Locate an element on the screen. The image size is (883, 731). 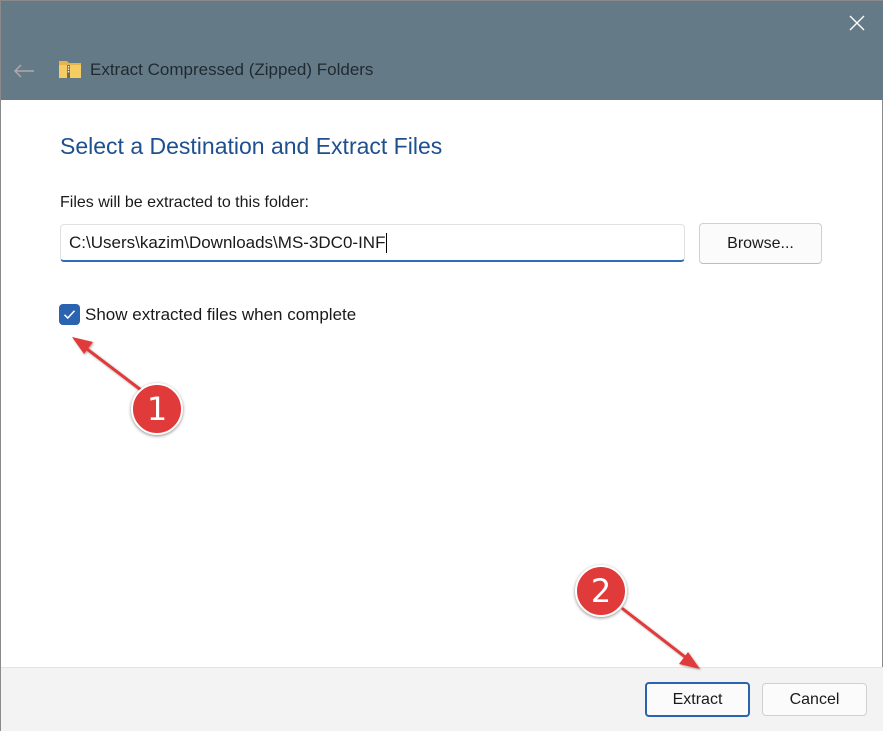
close-icon is located at coordinates (857, 23).